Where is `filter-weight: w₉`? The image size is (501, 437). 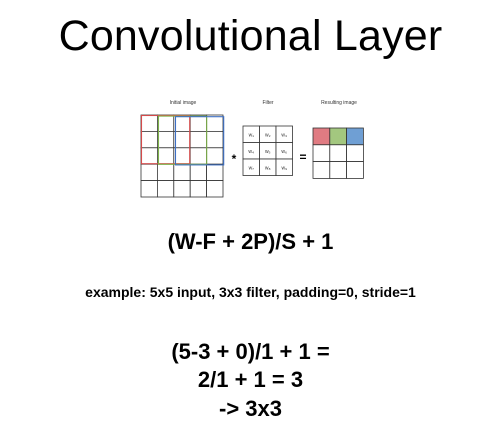 filter-weight: w₉ is located at coordinates (284, 168).